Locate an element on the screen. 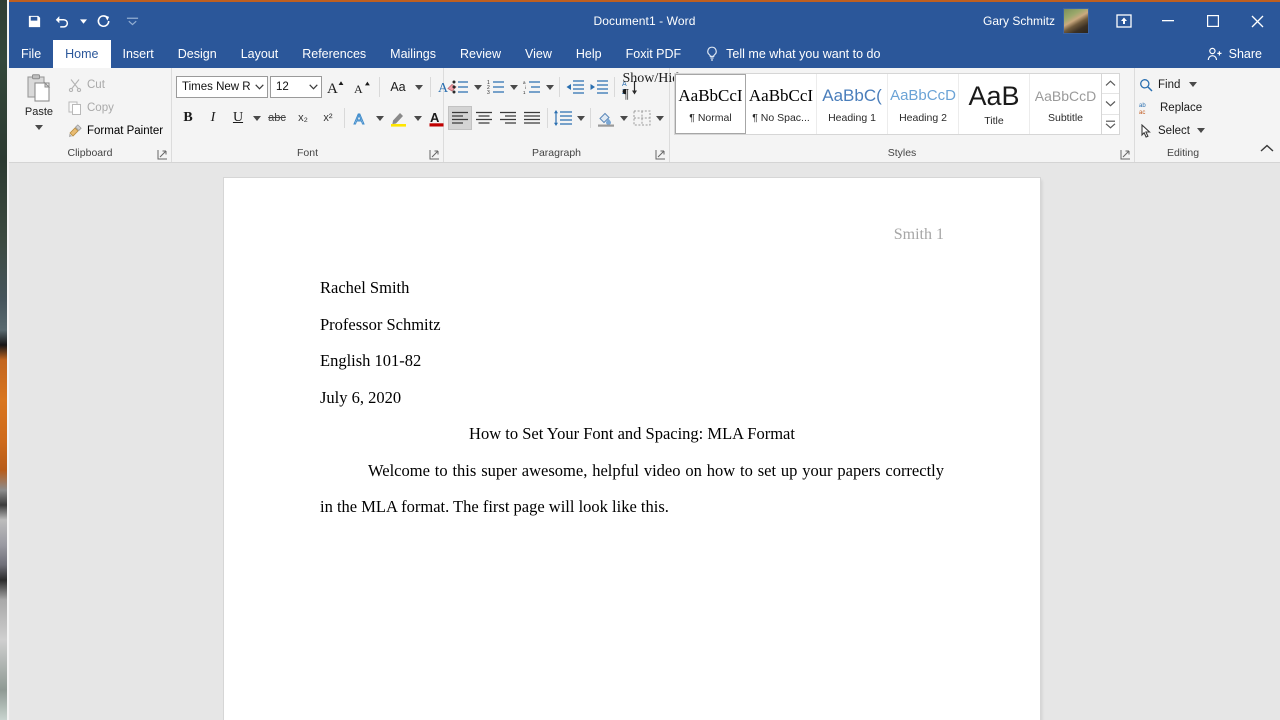 The width and height of the screenshot is (1280, 720). tab-review: Review is located at coordinates (480, 54).